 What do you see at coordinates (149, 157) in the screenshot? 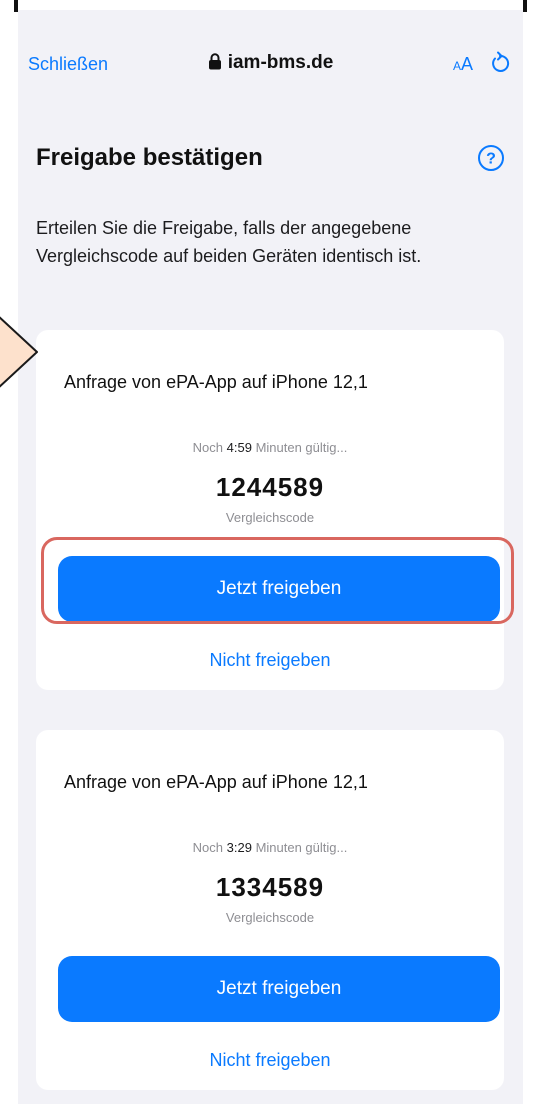
I see `page-title: Freigabe bestätigen` at bounding box center [149, 157].